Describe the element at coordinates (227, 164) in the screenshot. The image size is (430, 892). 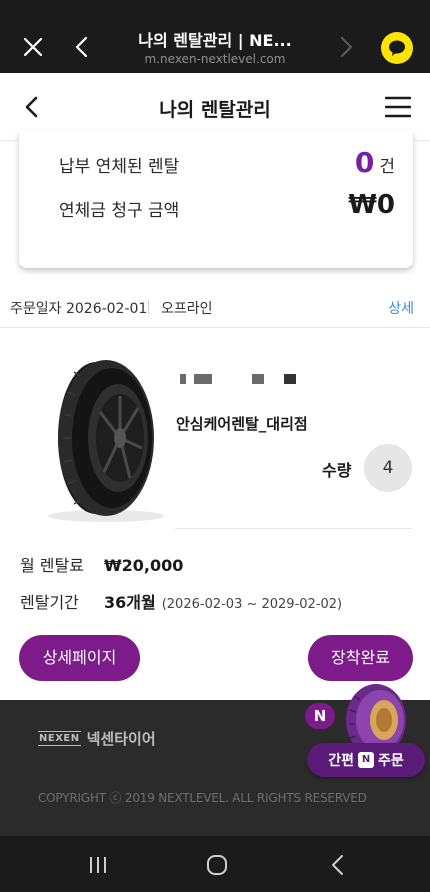
I see `overdue-count-row: 납부 연체된 렌탈 0 건` at that location.